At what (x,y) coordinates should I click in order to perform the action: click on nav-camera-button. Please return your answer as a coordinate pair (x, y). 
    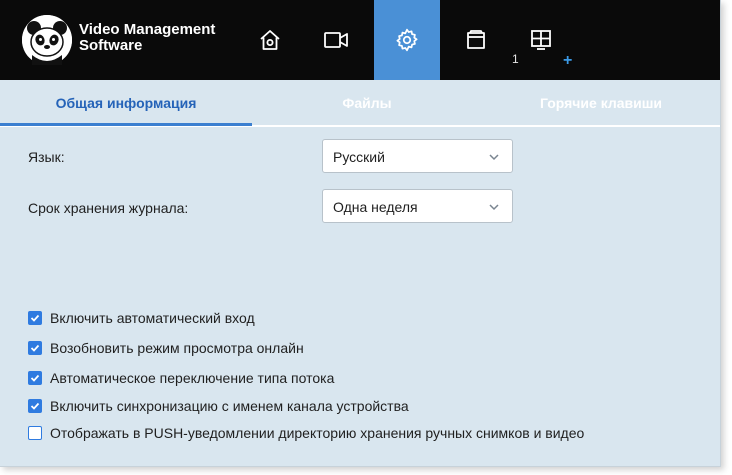
    Looking at the image, I should click on (336, 40).